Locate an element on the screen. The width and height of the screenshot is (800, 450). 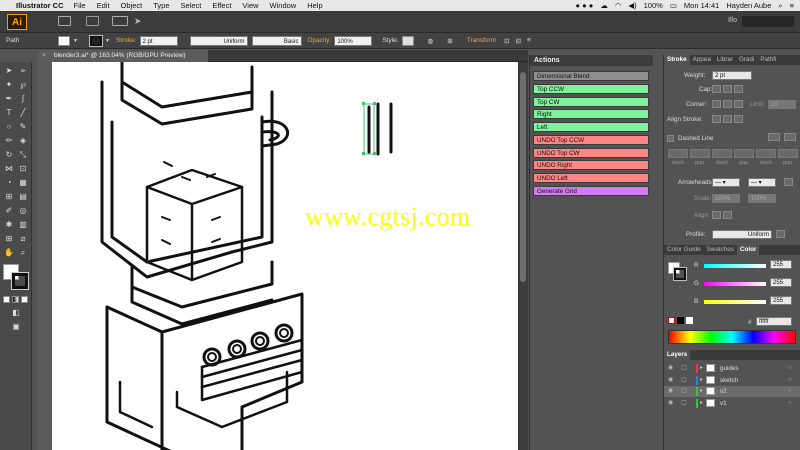
dash-3-field is located at coordinates (766, 153).